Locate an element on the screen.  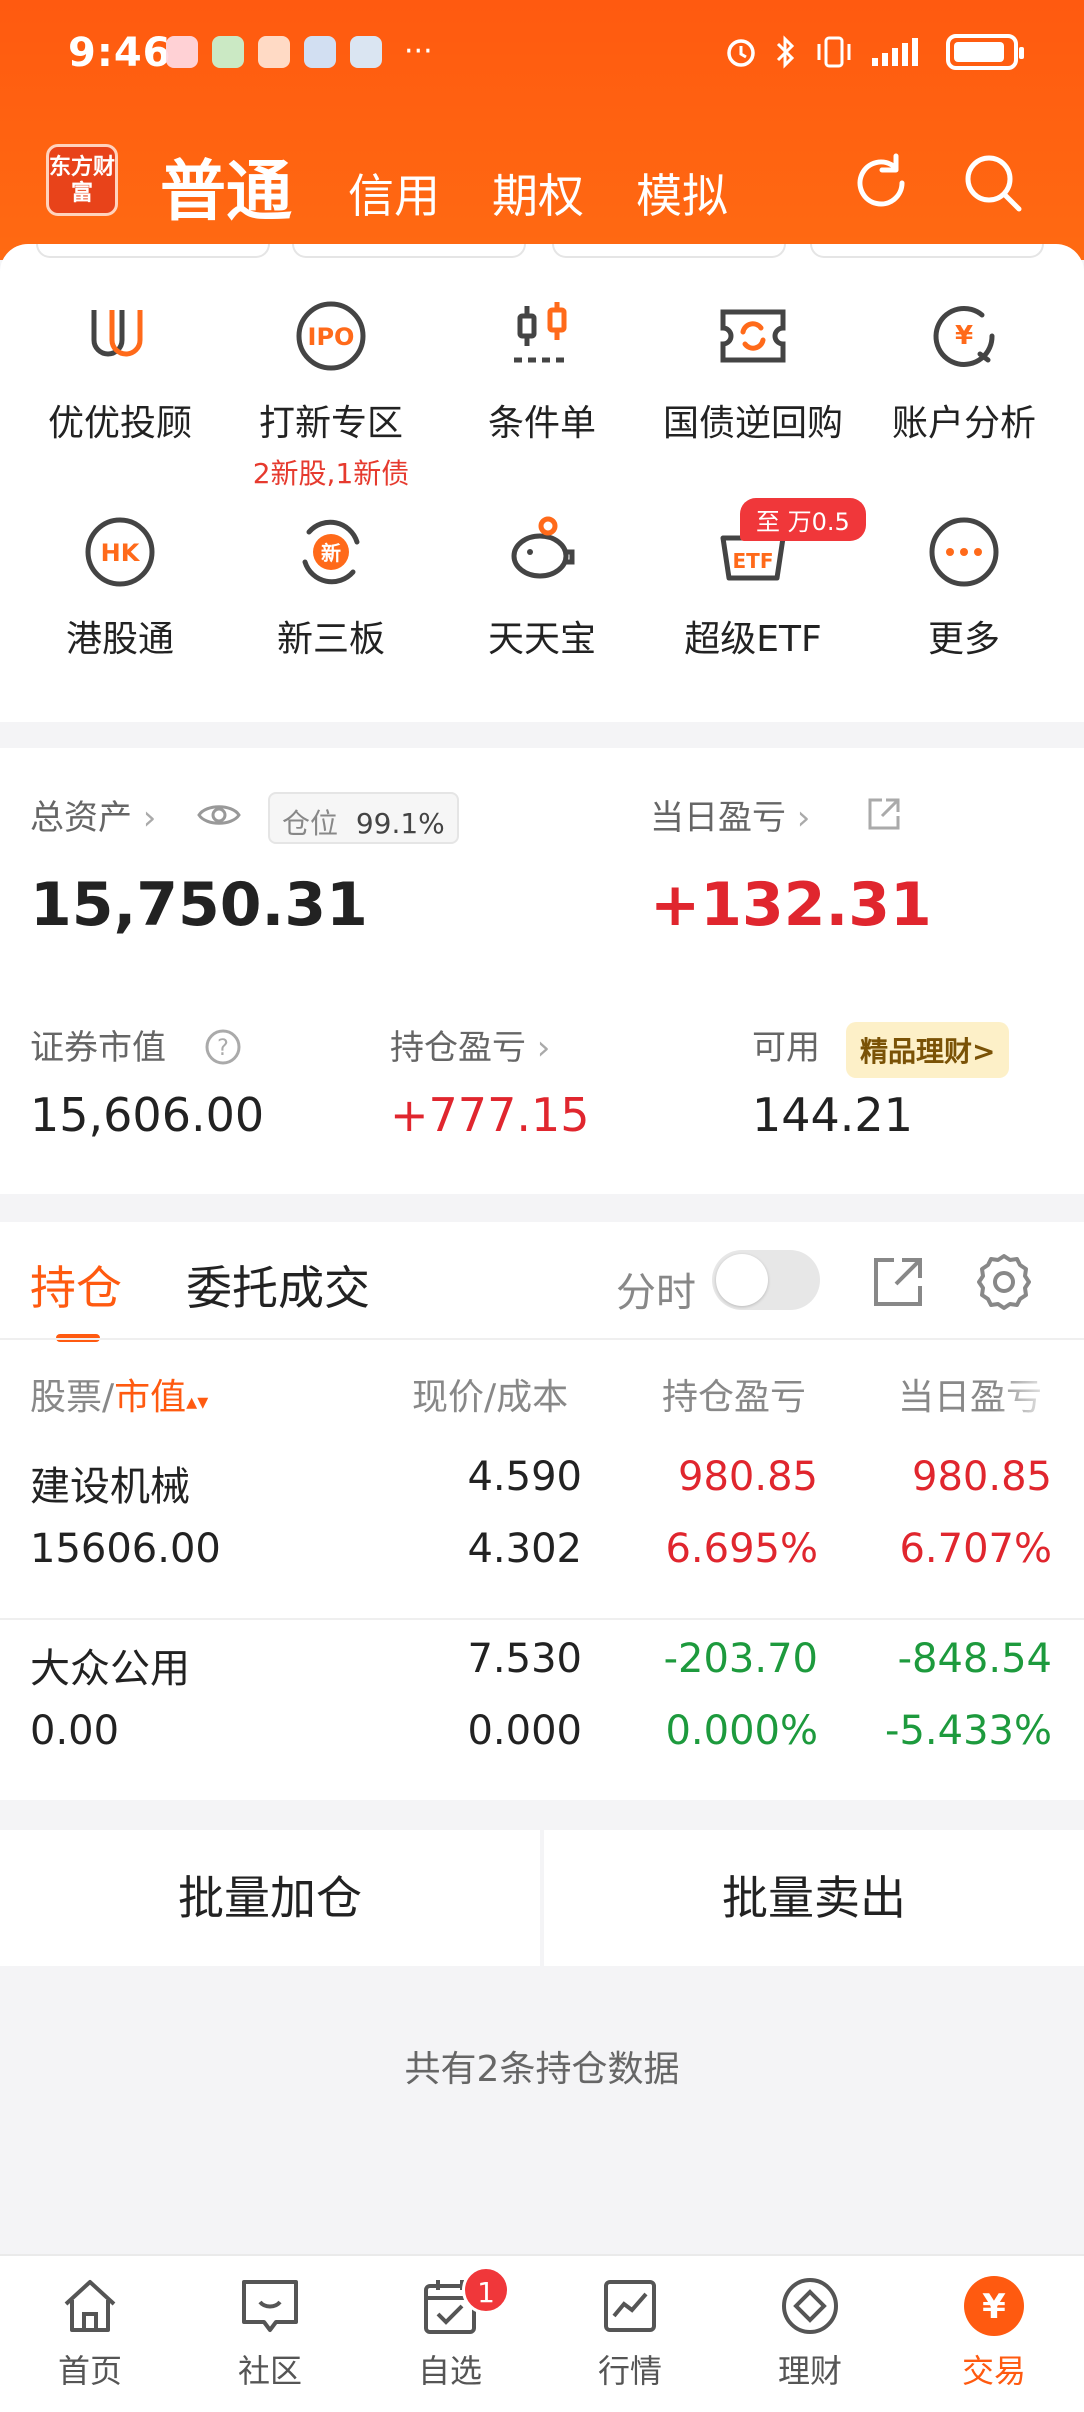
col-header-stock: 股票/市值▴▾ is located at coordinates (119, 1397).